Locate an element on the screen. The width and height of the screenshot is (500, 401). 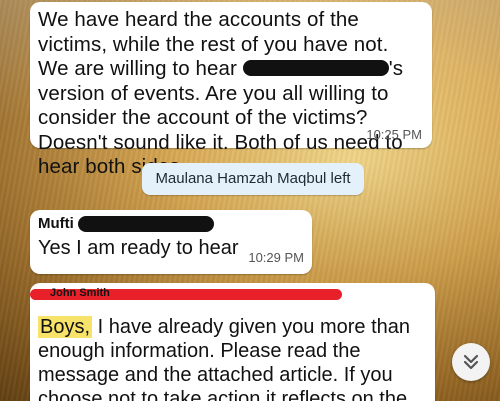
sender-name: Mufti is located at coordinates (171, 223).